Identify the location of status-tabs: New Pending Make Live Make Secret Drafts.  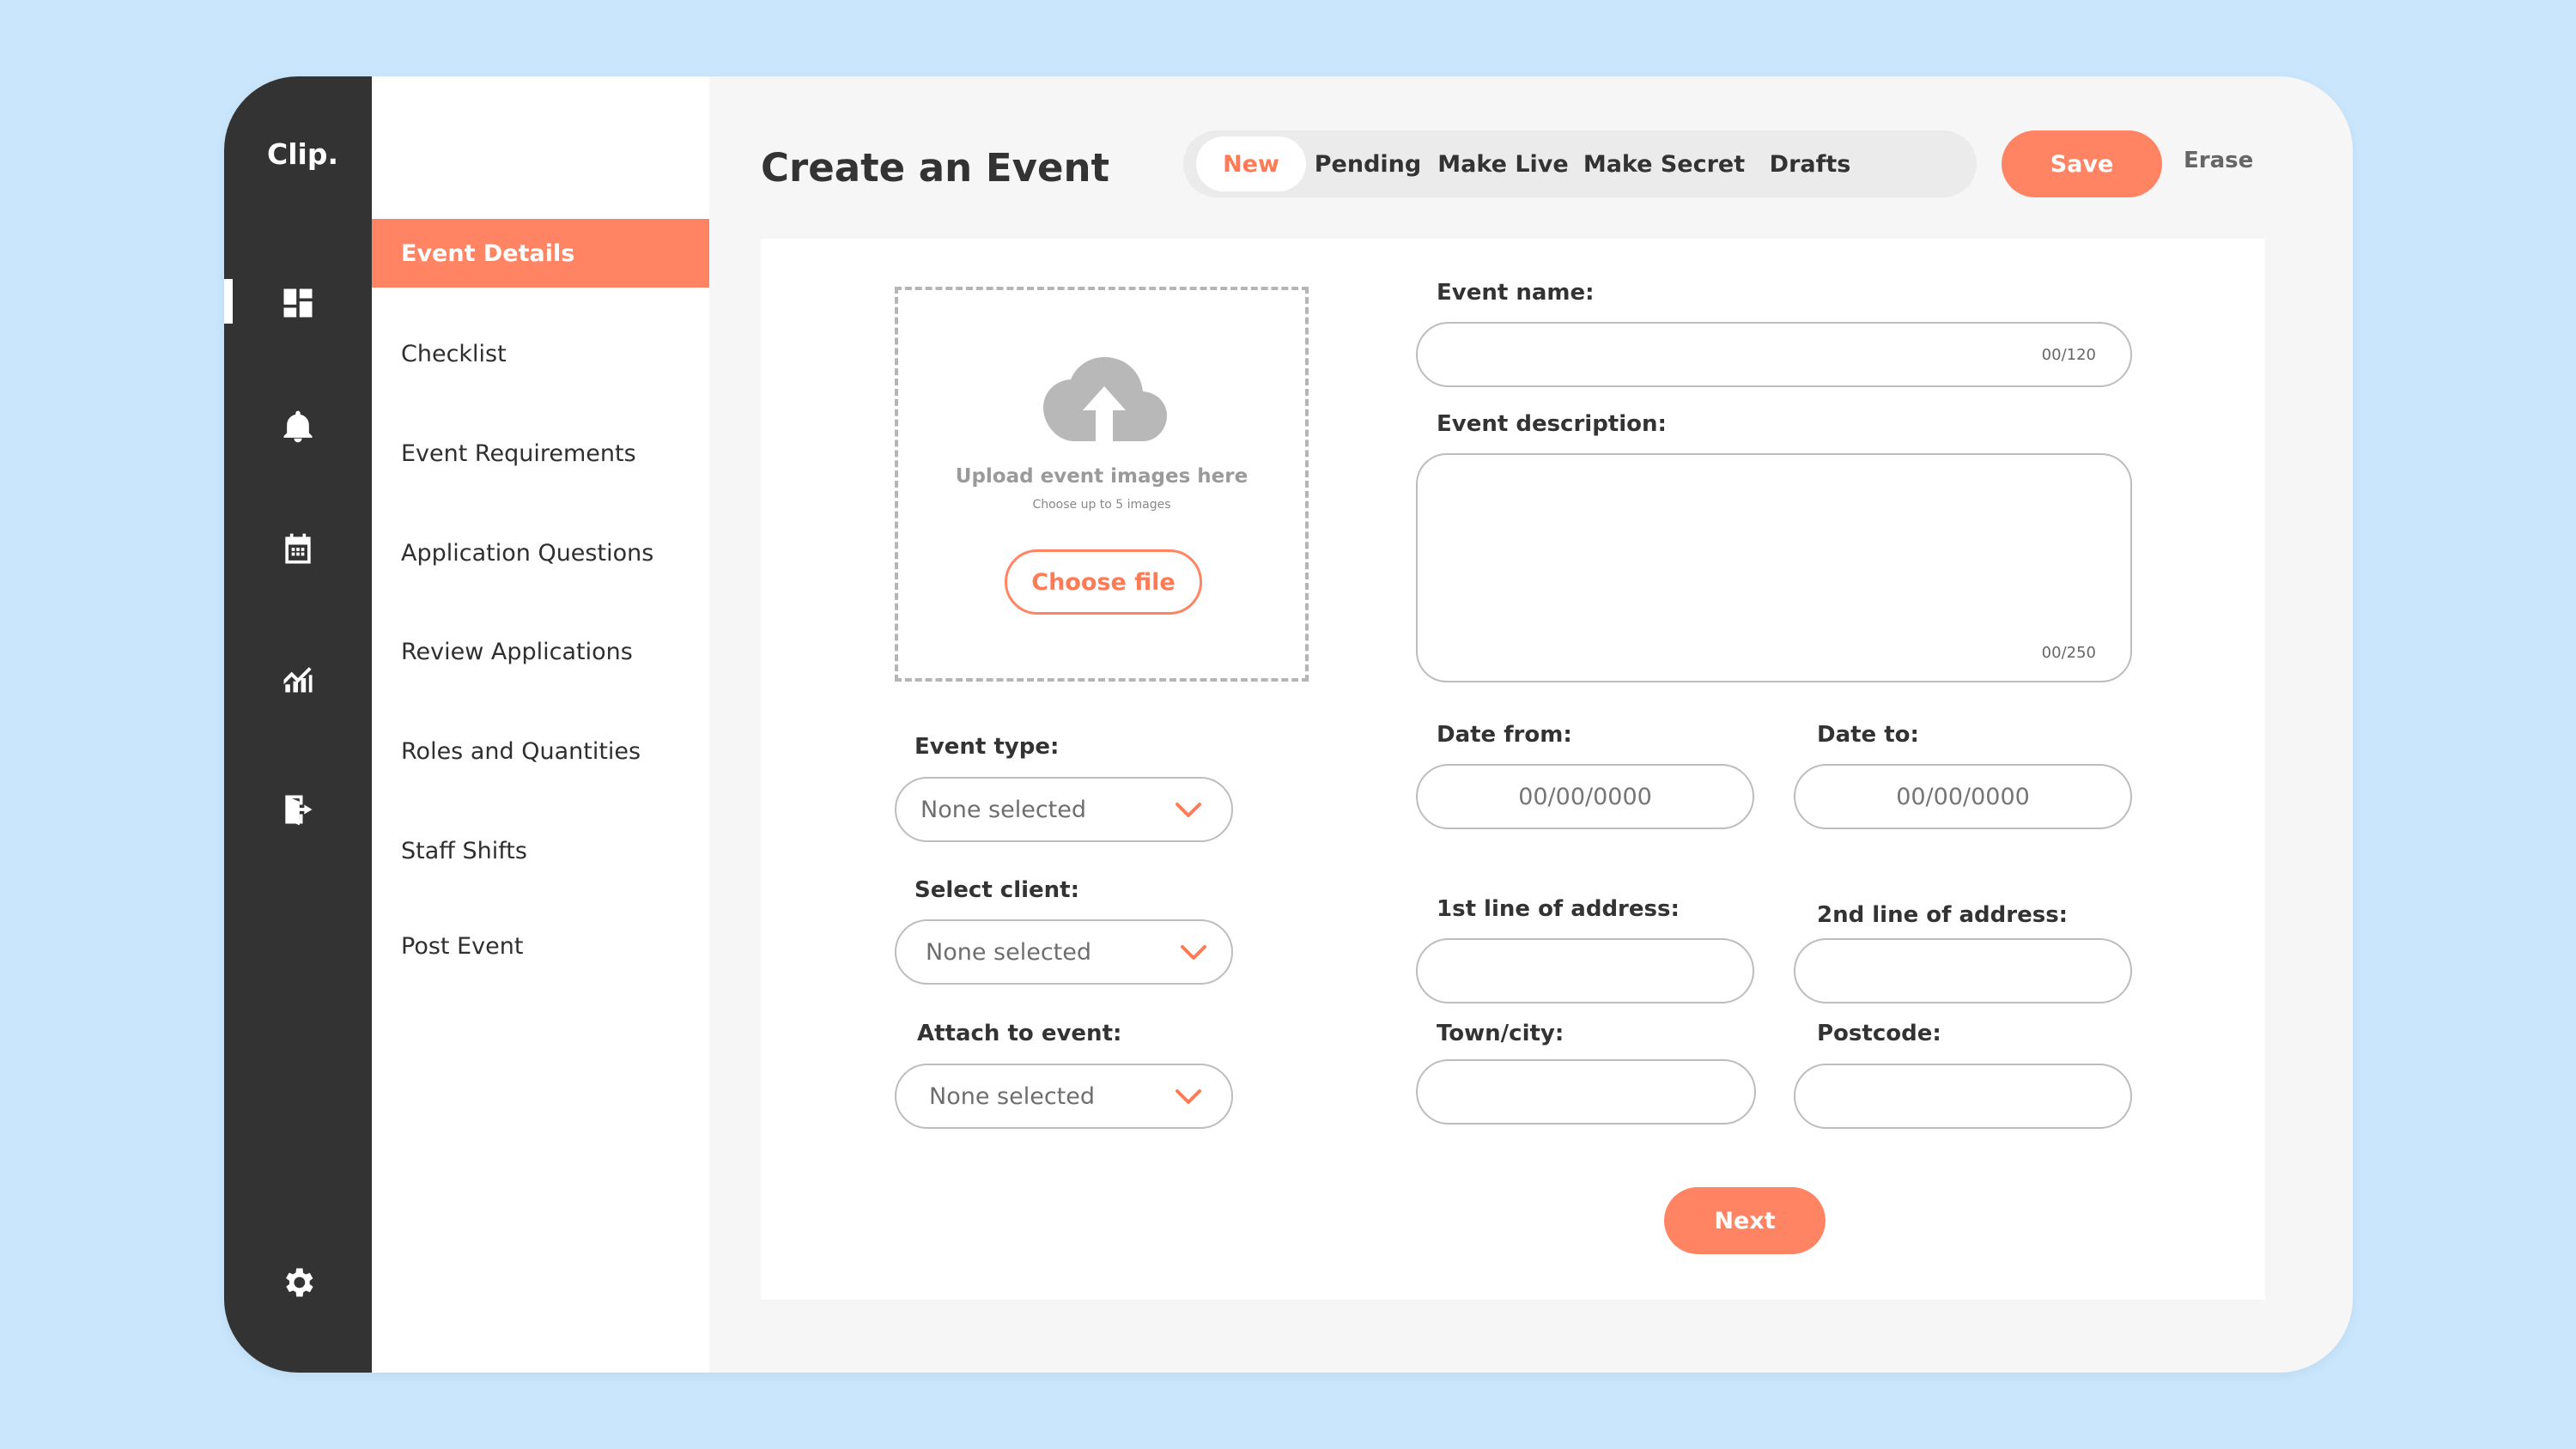
(1580, 163).